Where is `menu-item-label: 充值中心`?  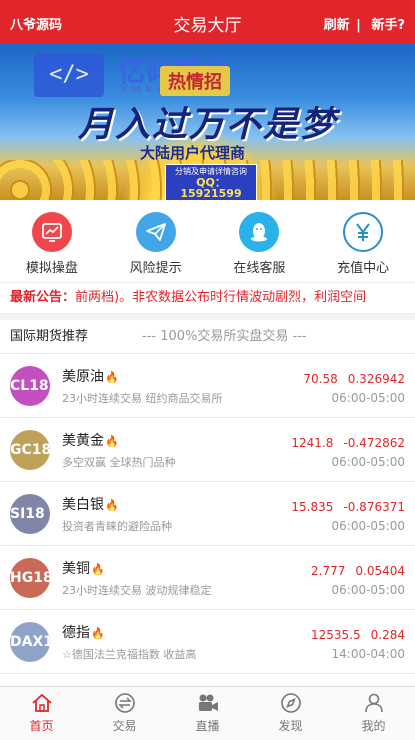 menu-item-label: 充值中心 is located at coordinates (363, 268).